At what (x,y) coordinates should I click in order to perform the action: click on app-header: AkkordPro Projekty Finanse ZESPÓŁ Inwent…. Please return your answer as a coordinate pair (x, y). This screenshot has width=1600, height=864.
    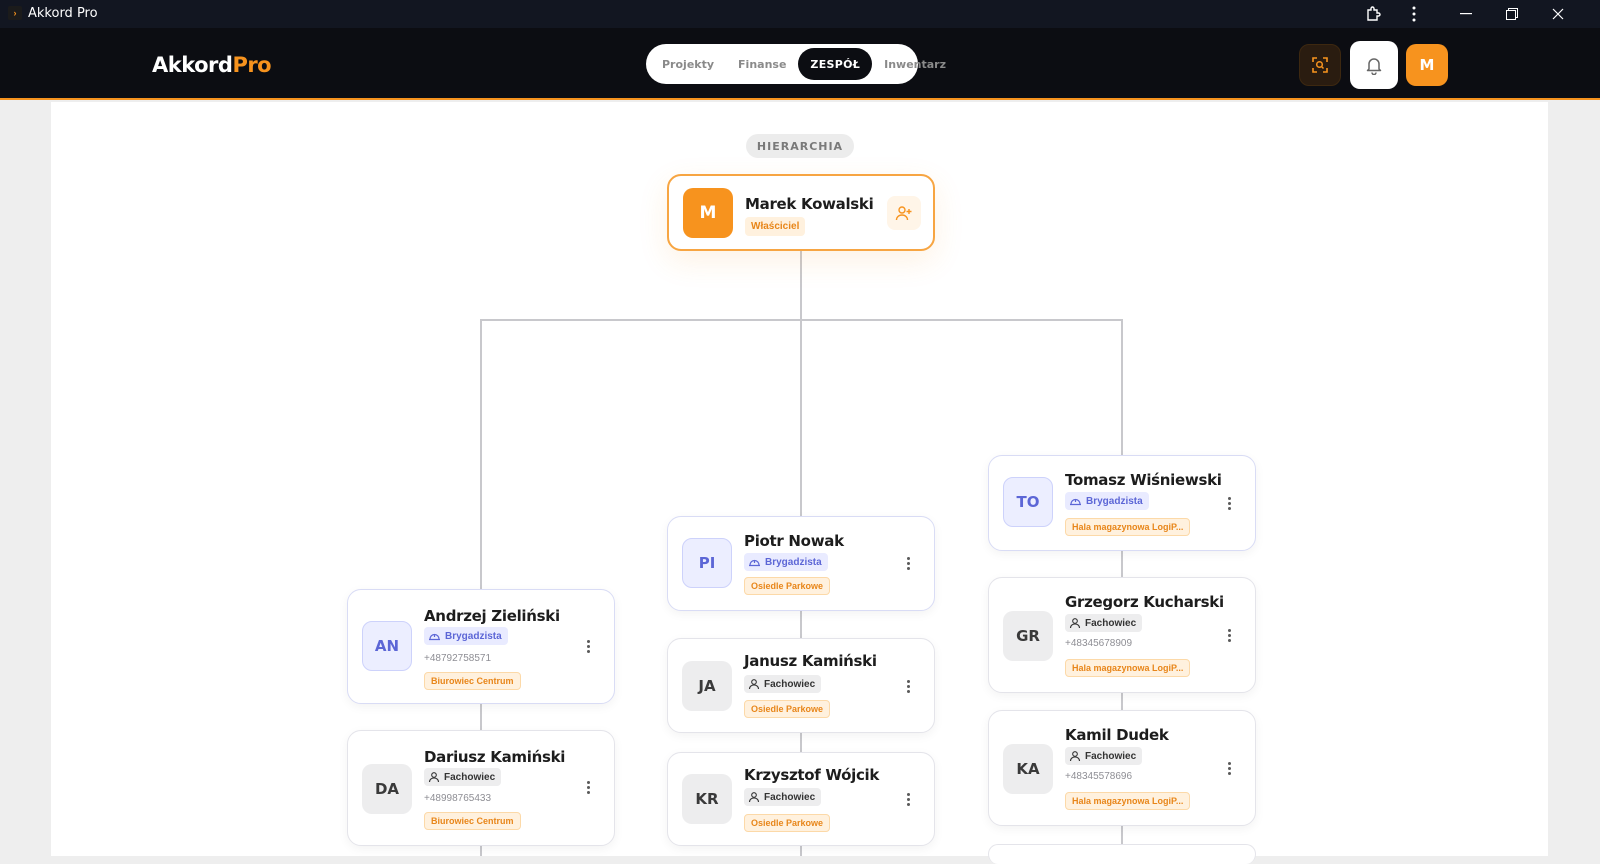
    Looking at the image, I should click on (800, 64).